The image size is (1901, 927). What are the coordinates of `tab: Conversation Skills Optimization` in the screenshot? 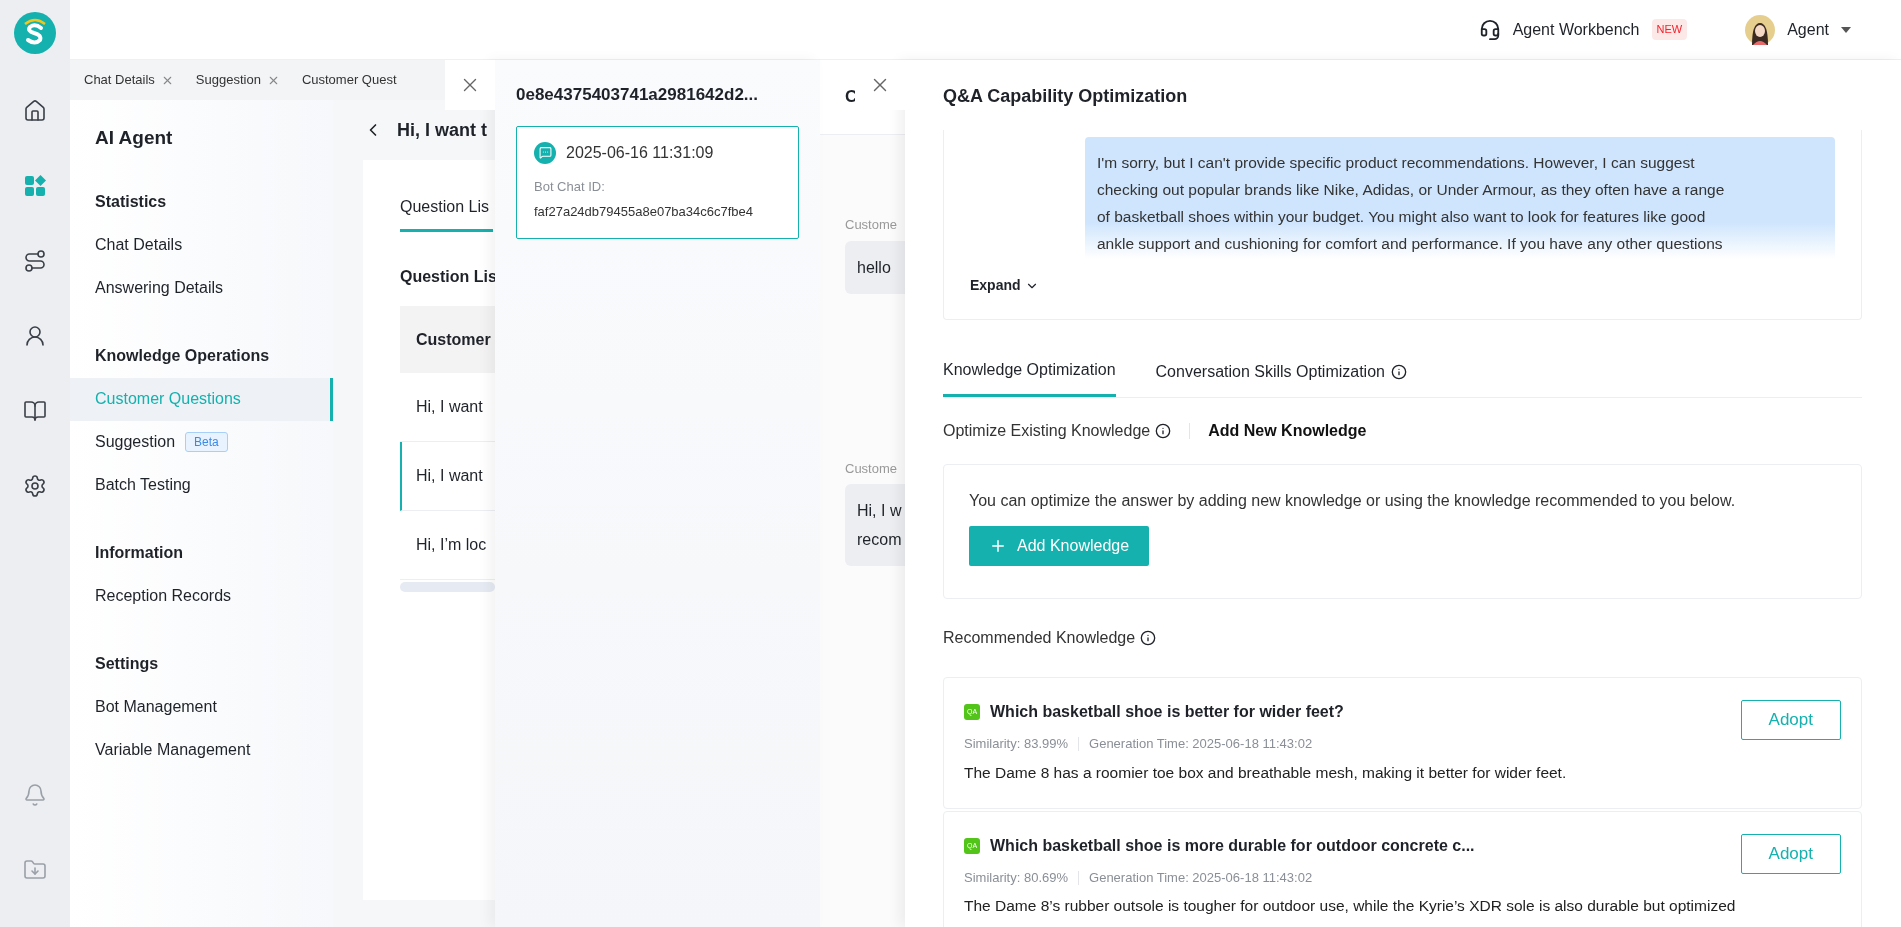 It's located at (1281, 373).